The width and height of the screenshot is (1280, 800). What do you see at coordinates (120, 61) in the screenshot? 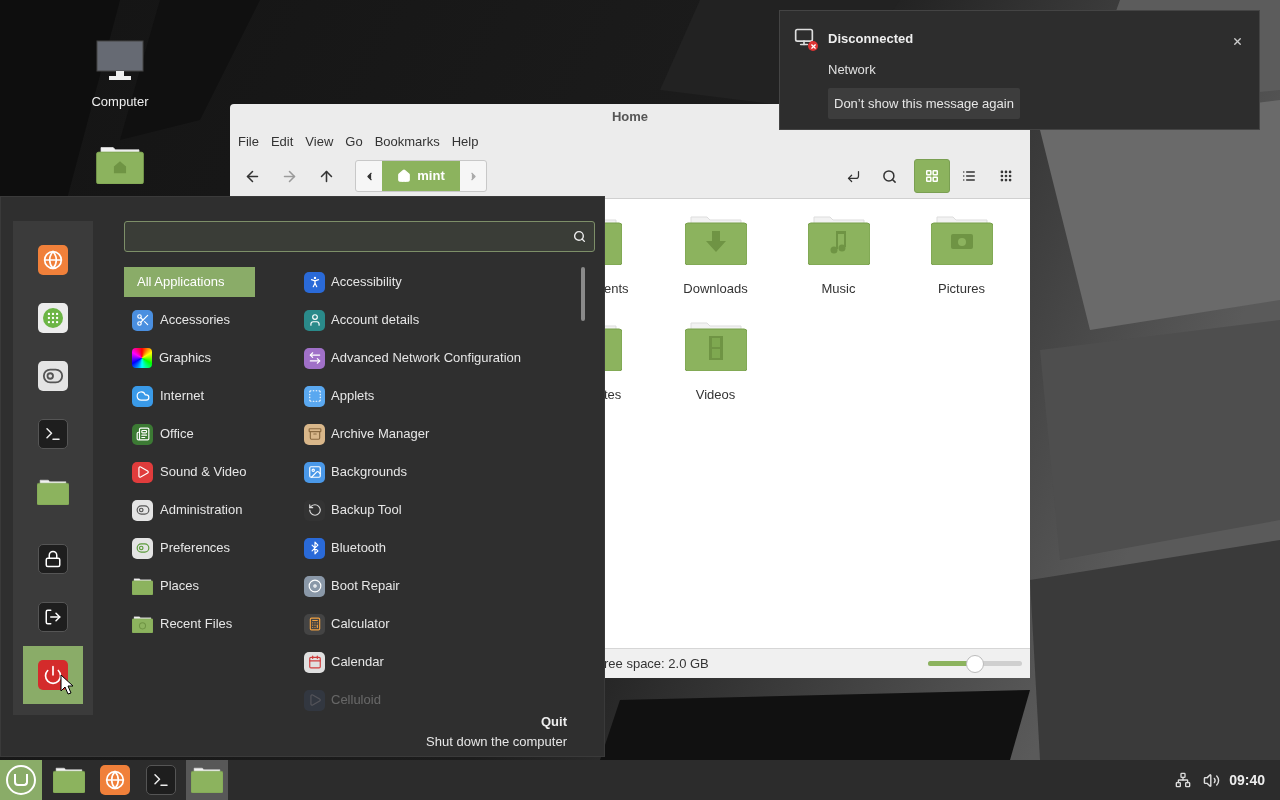
I see `computer-icon` at bounding box center [120, 61].